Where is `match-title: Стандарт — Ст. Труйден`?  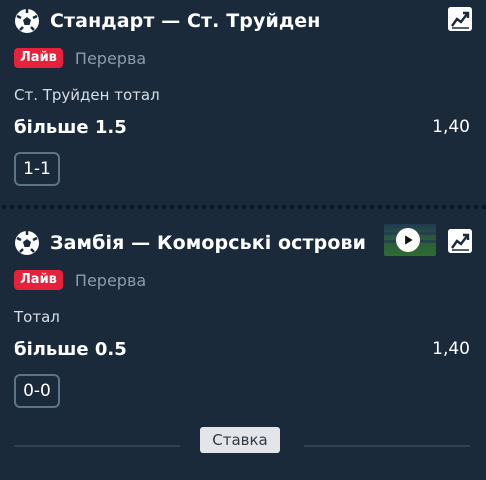 match-title: Стандарт — Ст. Труйден is located at coordinates (185, 21).